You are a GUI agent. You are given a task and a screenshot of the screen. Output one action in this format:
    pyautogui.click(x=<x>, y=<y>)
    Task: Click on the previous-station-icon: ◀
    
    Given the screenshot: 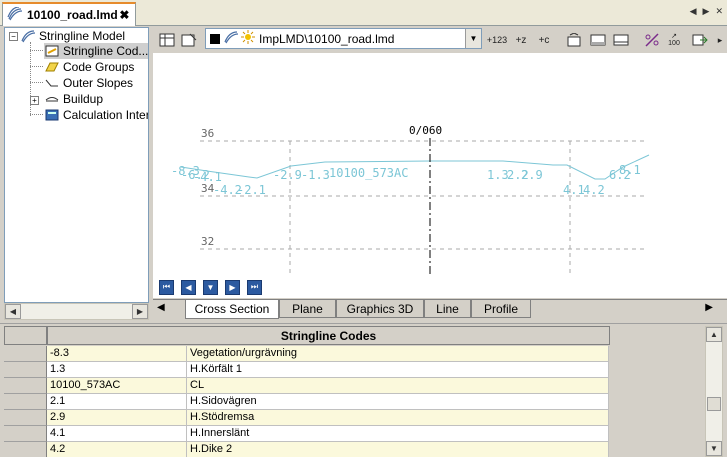 What is the action you would take?
    pyautogui.click(x=188, y=287)
    